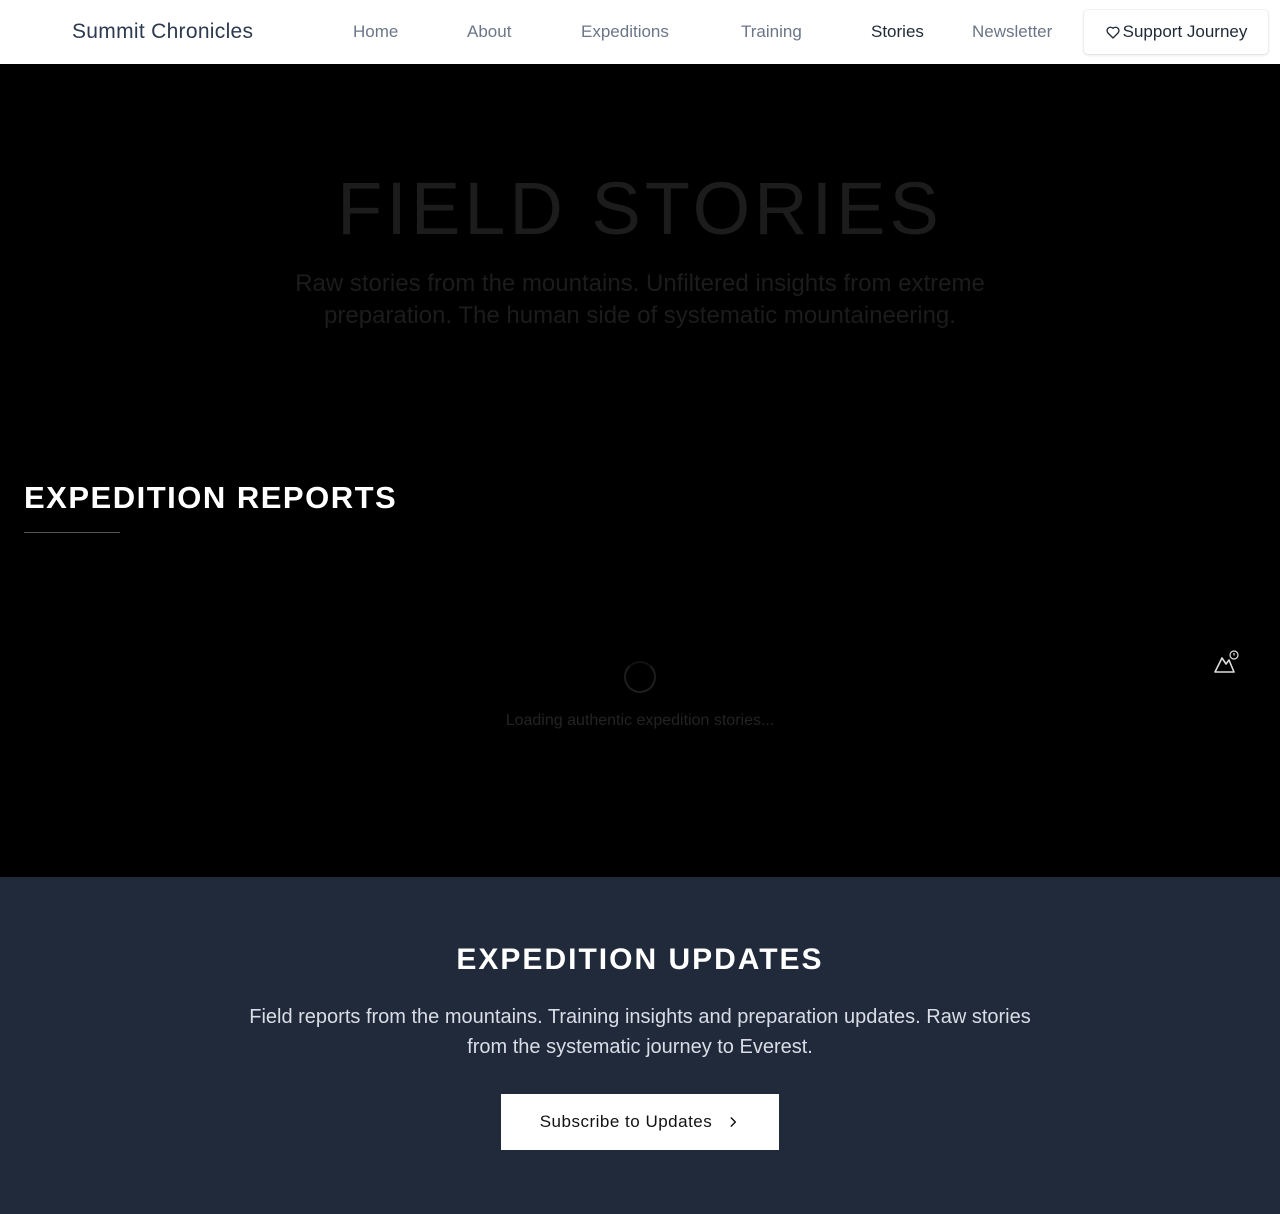 The image size is (1280, 1214). What do you see at coordinates (626, 1121) in the screenshot?
I see `subscribe-label: Subscribe to Updates` at bounding box center [626, 1121].